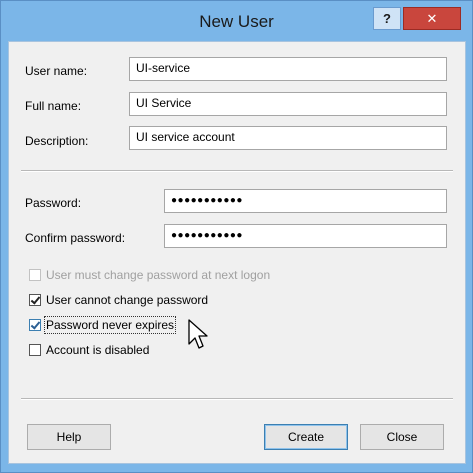 Image resolution: width=473 pixels, height=473 pixels. What do you see at coordinates (387, 18) in the screenshot?
I see `help-icon-button: ?` at bounding box center [387, 18].